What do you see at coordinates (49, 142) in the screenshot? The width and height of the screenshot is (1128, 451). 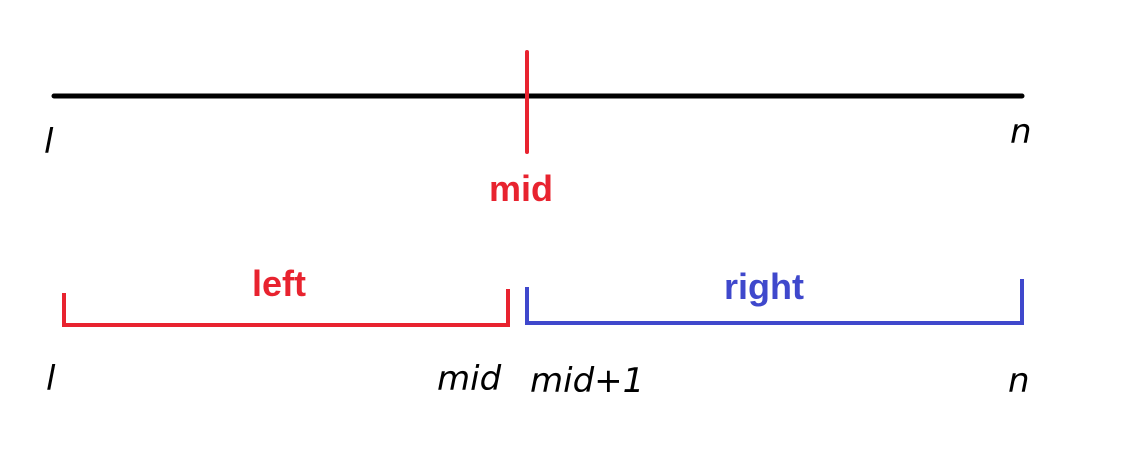 I see `top-start-label: l` at bounding box center [49, 142].